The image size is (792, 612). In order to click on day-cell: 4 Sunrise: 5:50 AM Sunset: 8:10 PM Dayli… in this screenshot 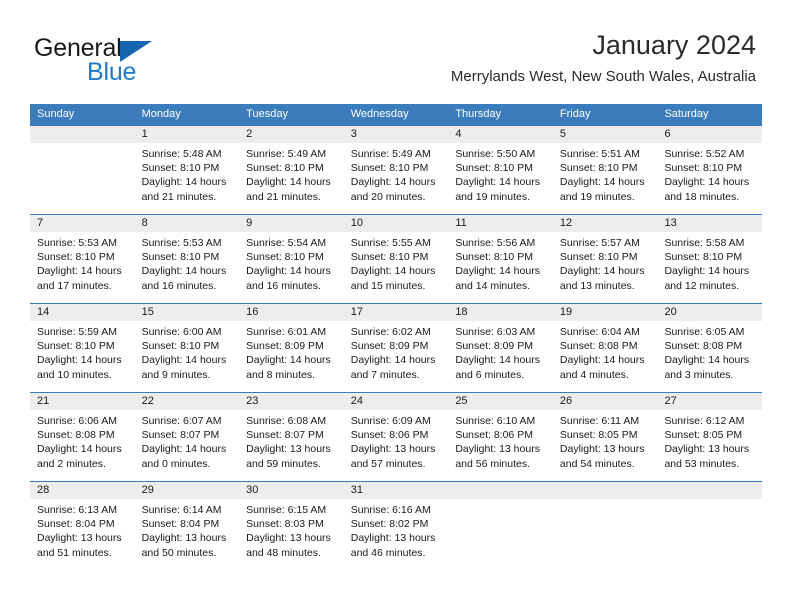, I will do `click(500, 170)`.